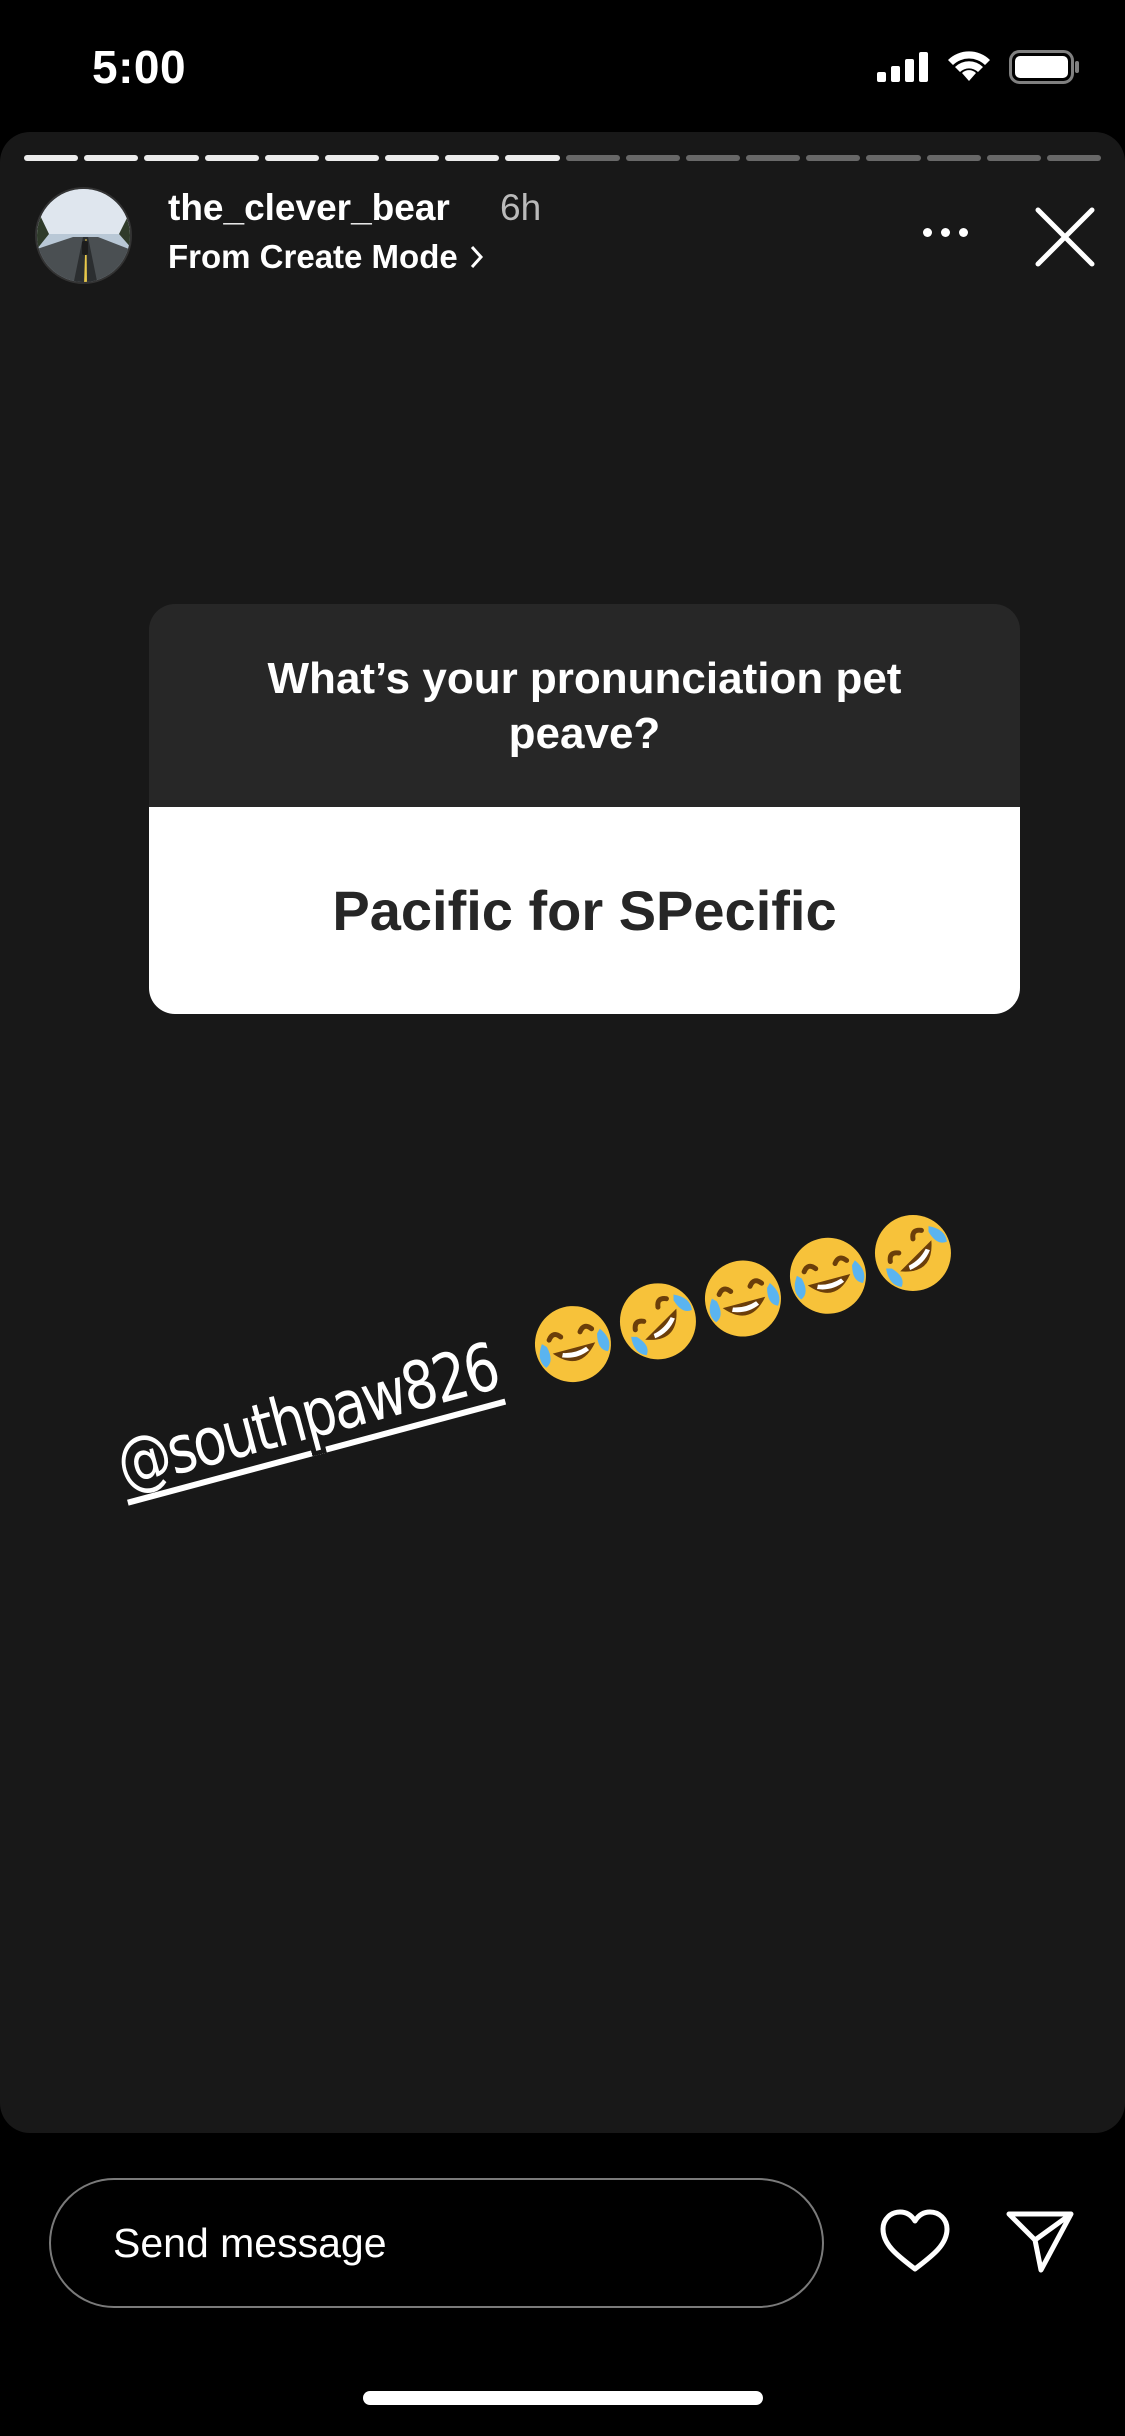 The height and width of the screenshot is (2436, 1125). I want to click on avatar, so click(83, 235).